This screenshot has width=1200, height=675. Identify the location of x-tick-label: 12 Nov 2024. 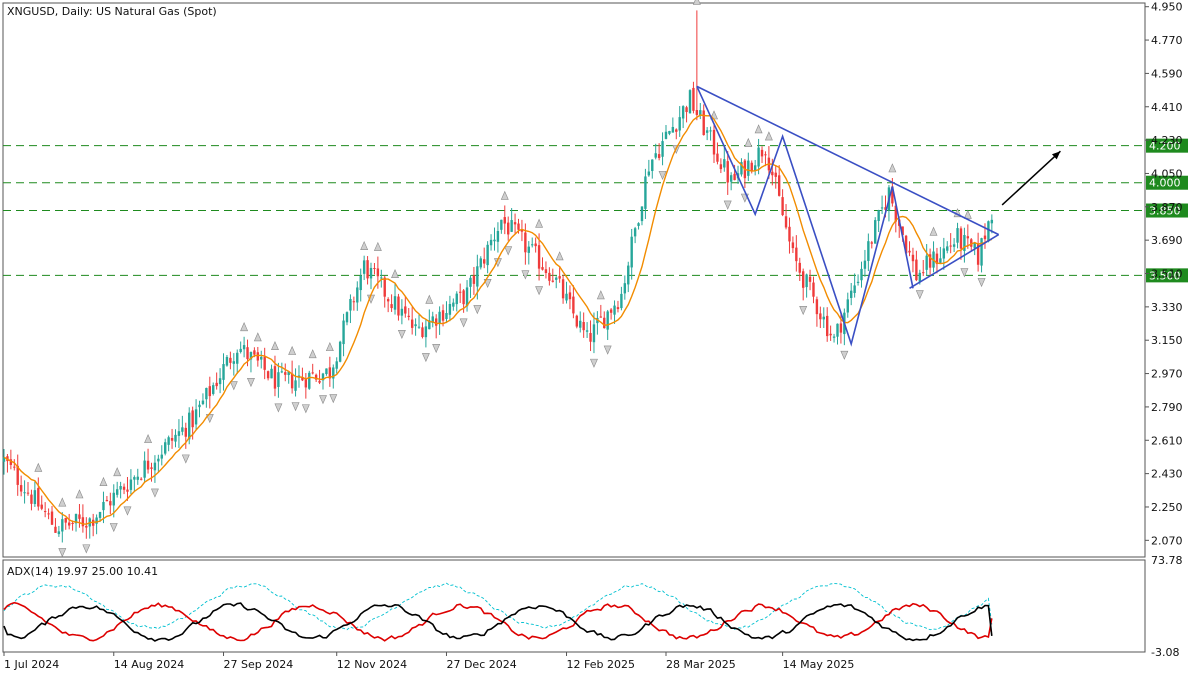
(372, 664).